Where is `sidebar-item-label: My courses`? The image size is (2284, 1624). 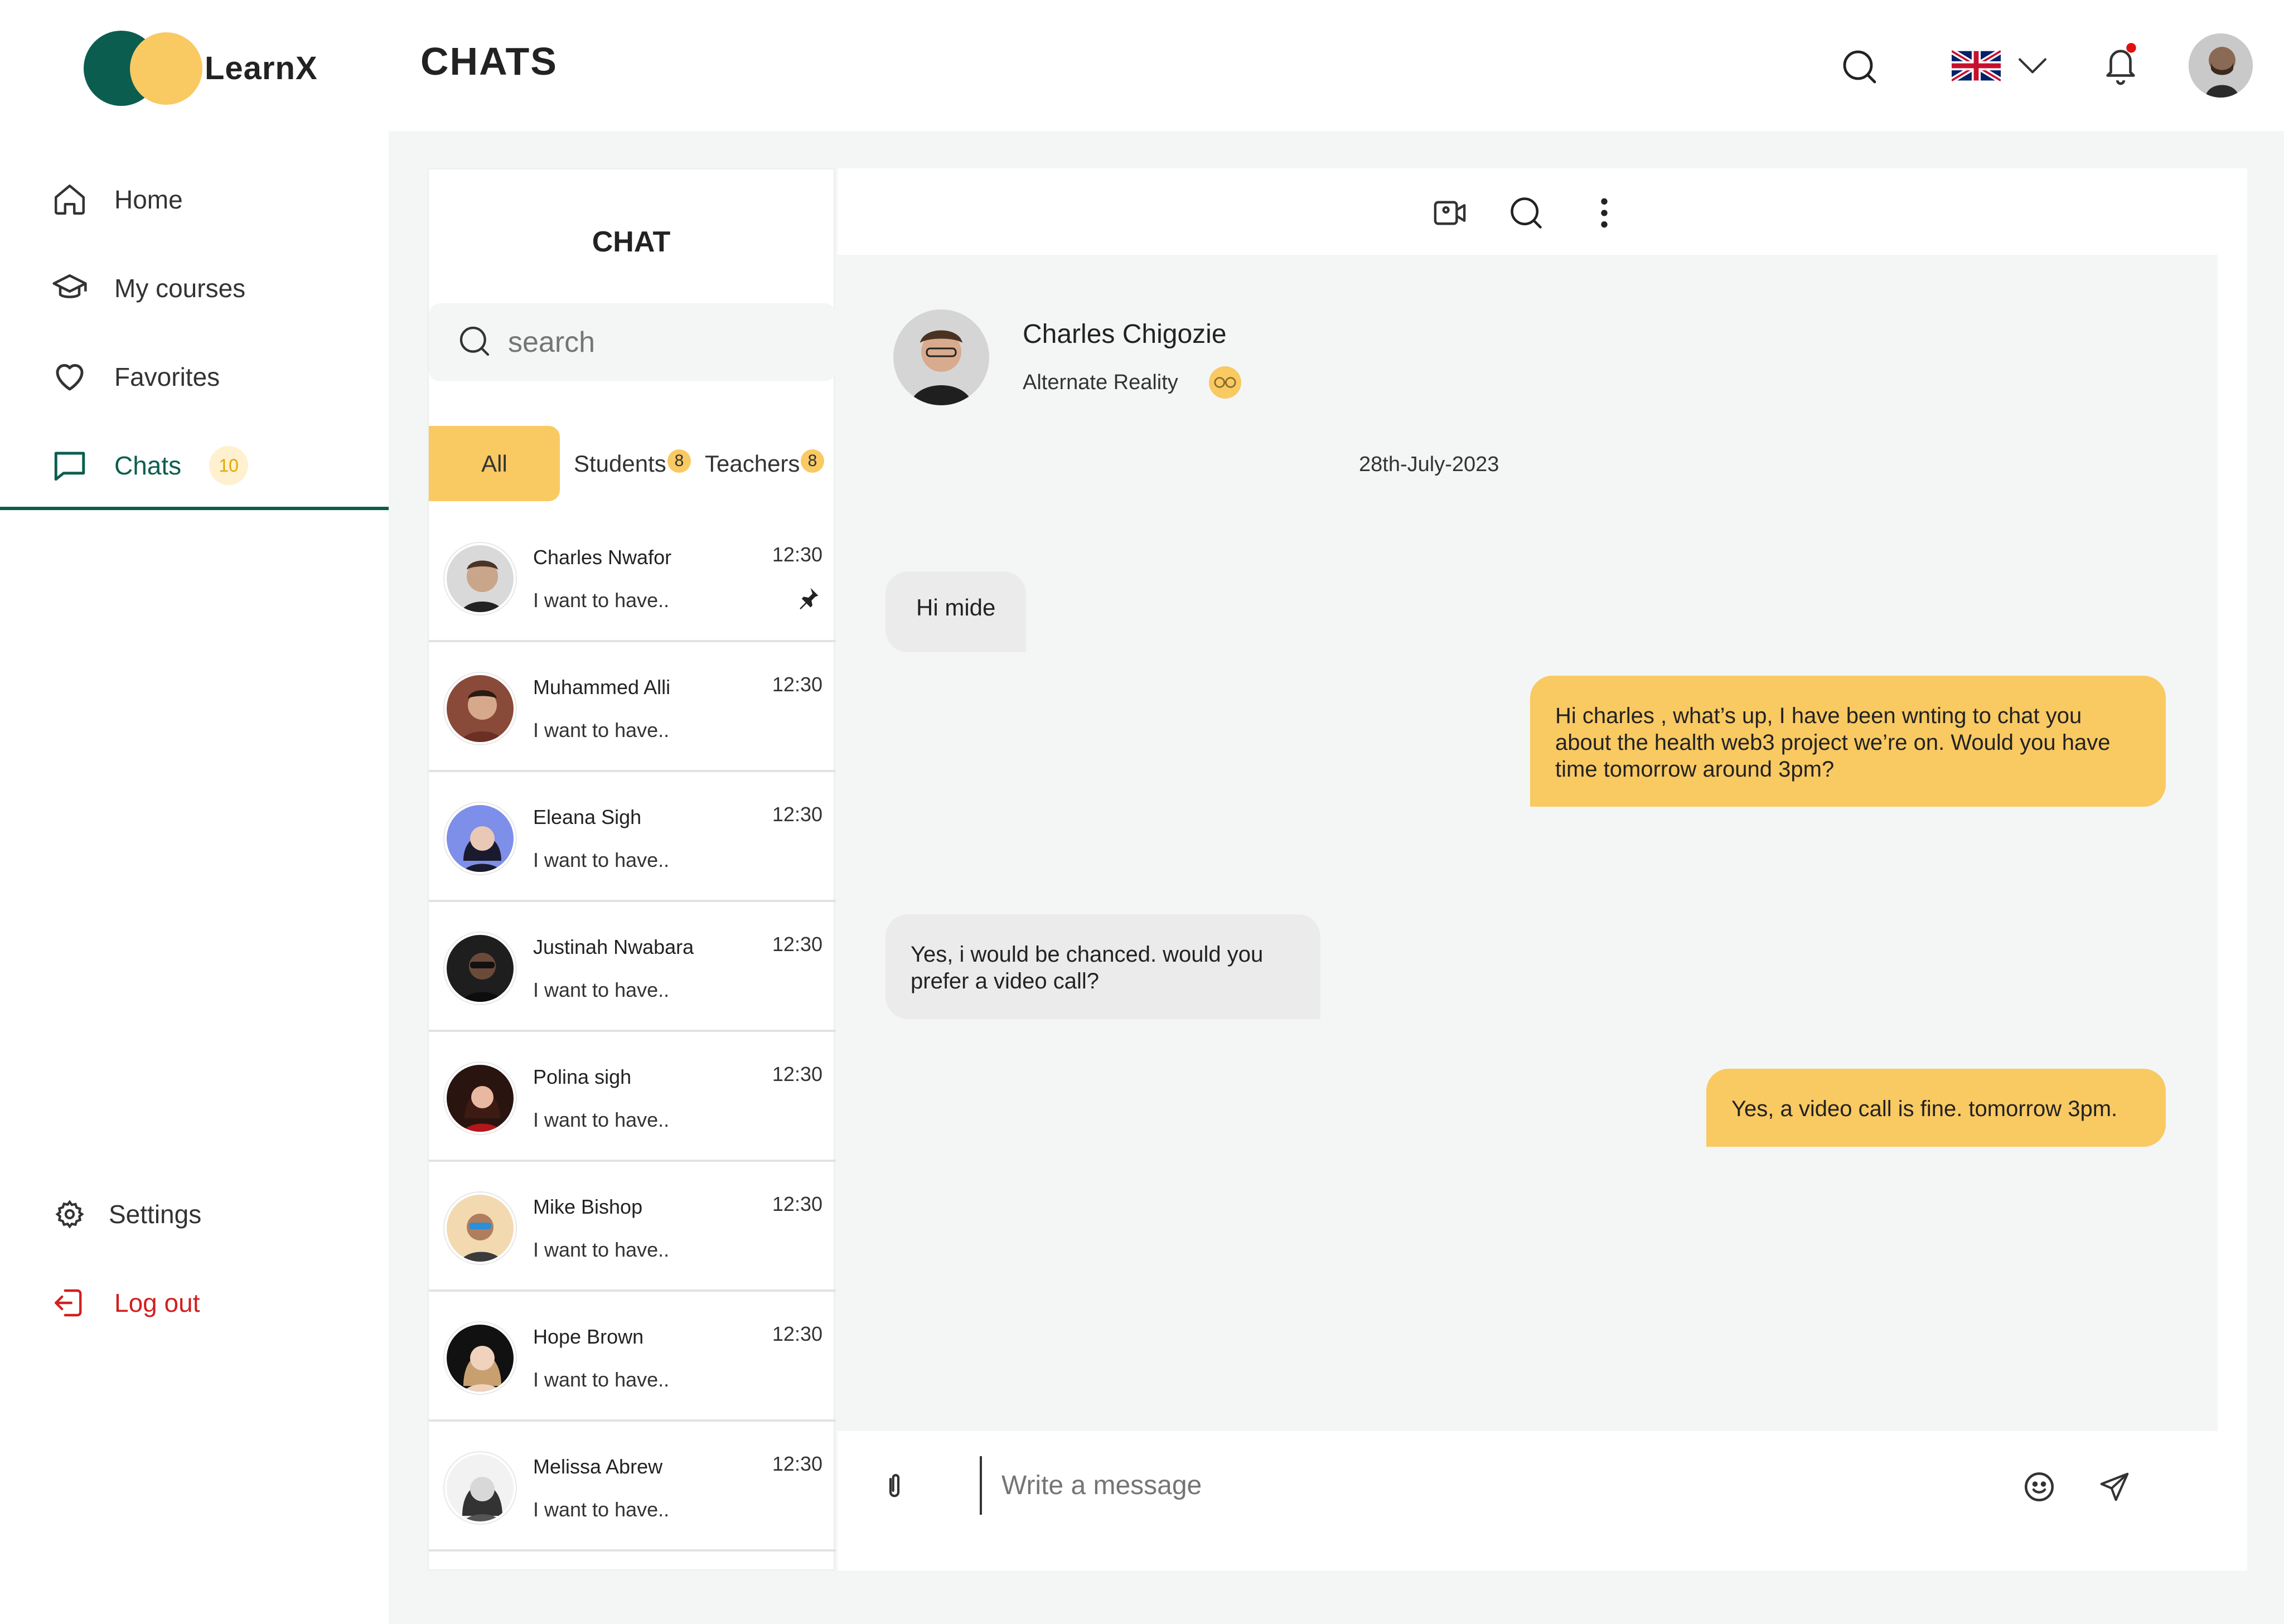 sidebar-item-label: My courses is located at coordinates (180, 288).